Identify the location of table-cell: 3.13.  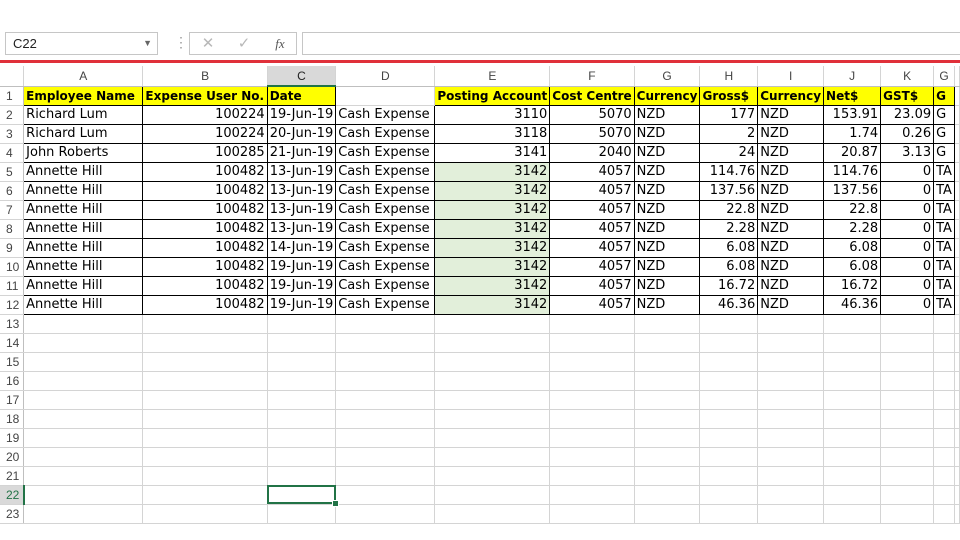
(907, 152).